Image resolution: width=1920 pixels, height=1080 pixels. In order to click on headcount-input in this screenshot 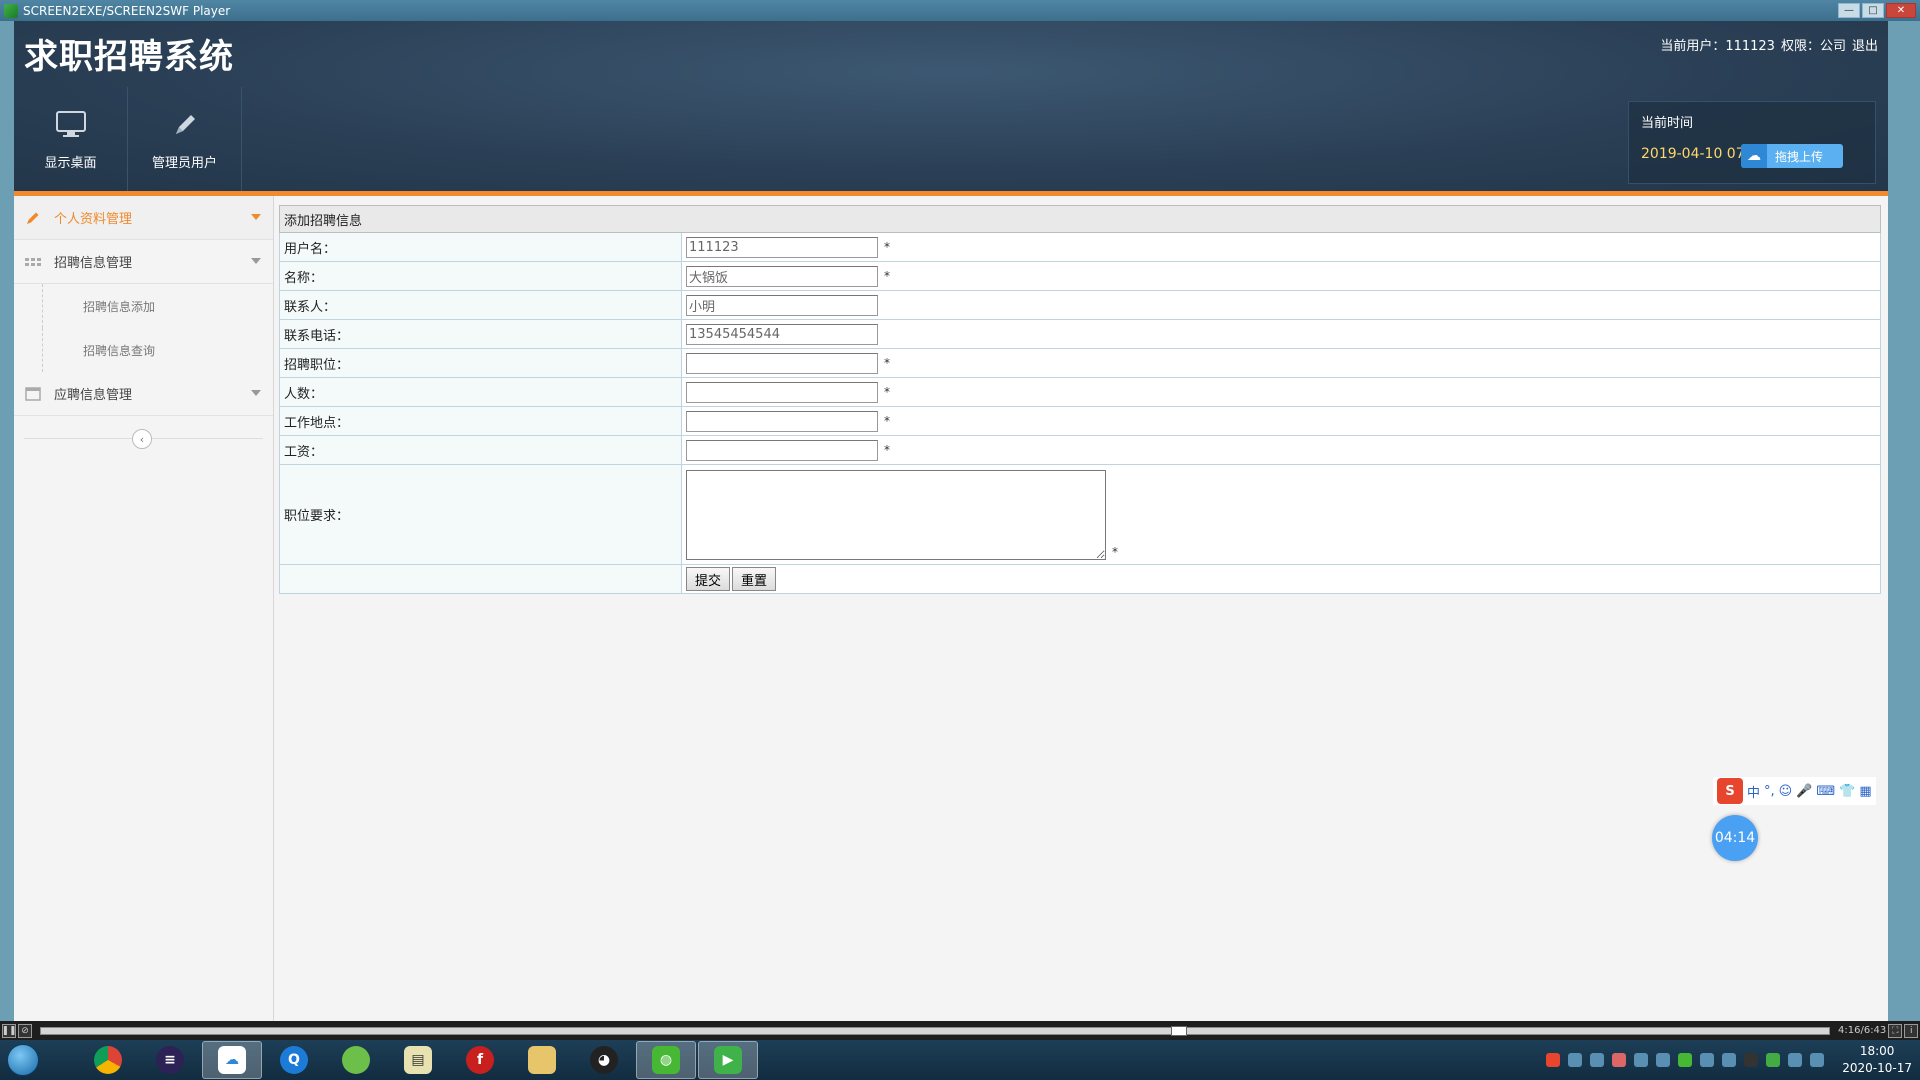, I will do `click(782, 392)`.